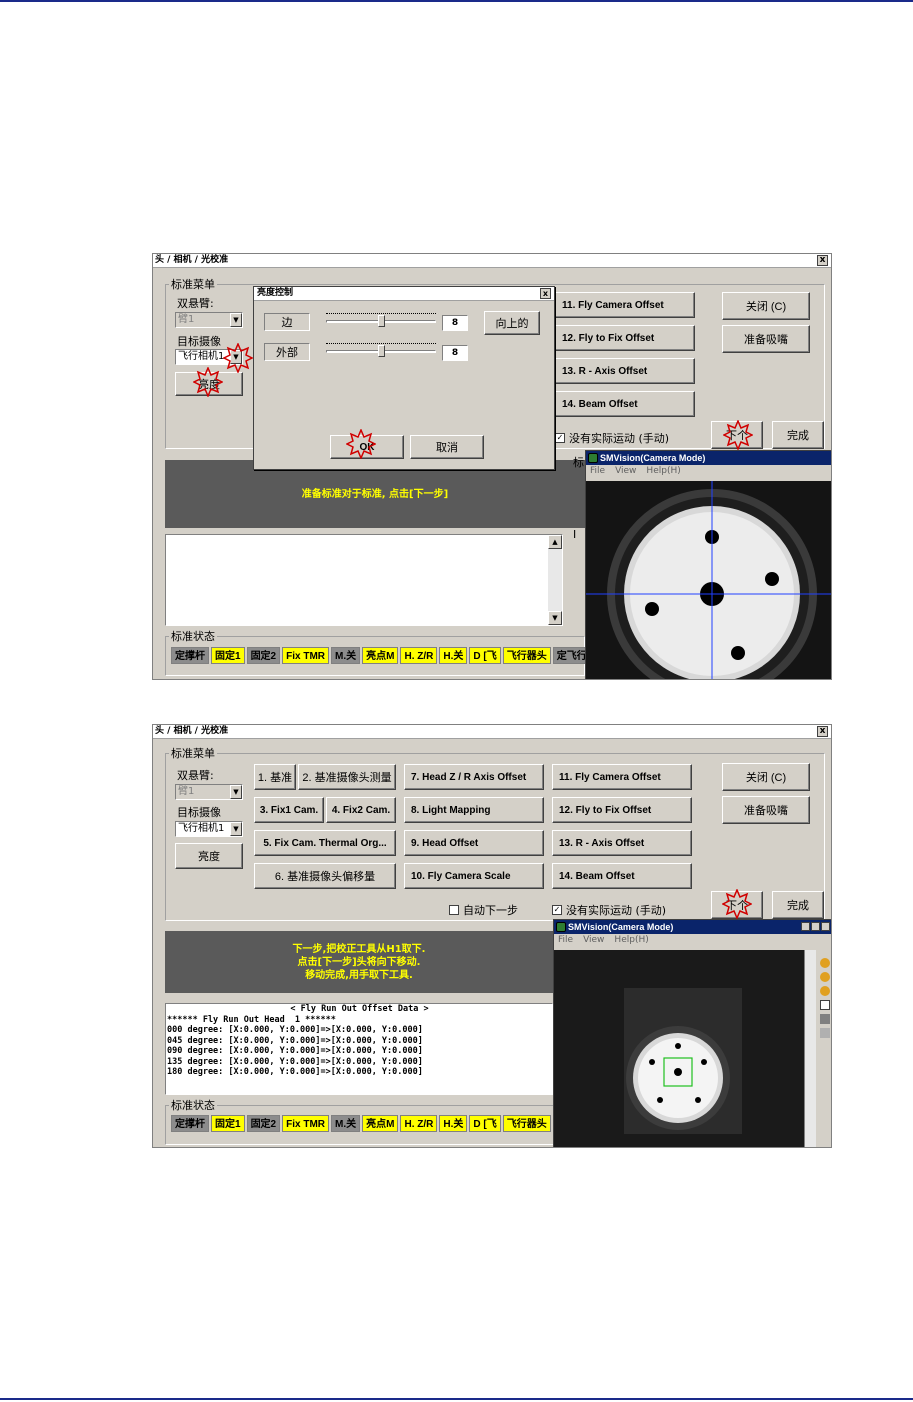 The image size is (913, 1402). I want to click on app-icon, so click(561, 927).